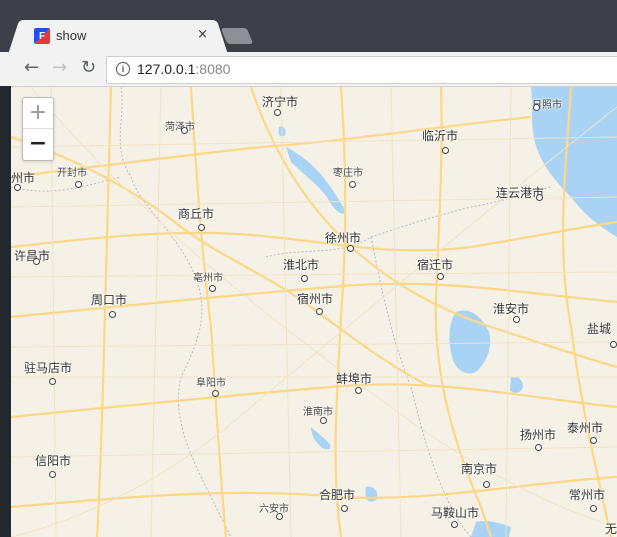 Image resolution: width=617 pixels, height=537 pixels. What do you see at coordinates (5, 311) in the screenshot?
I see `window-edge` at bounding box center [5, 311].